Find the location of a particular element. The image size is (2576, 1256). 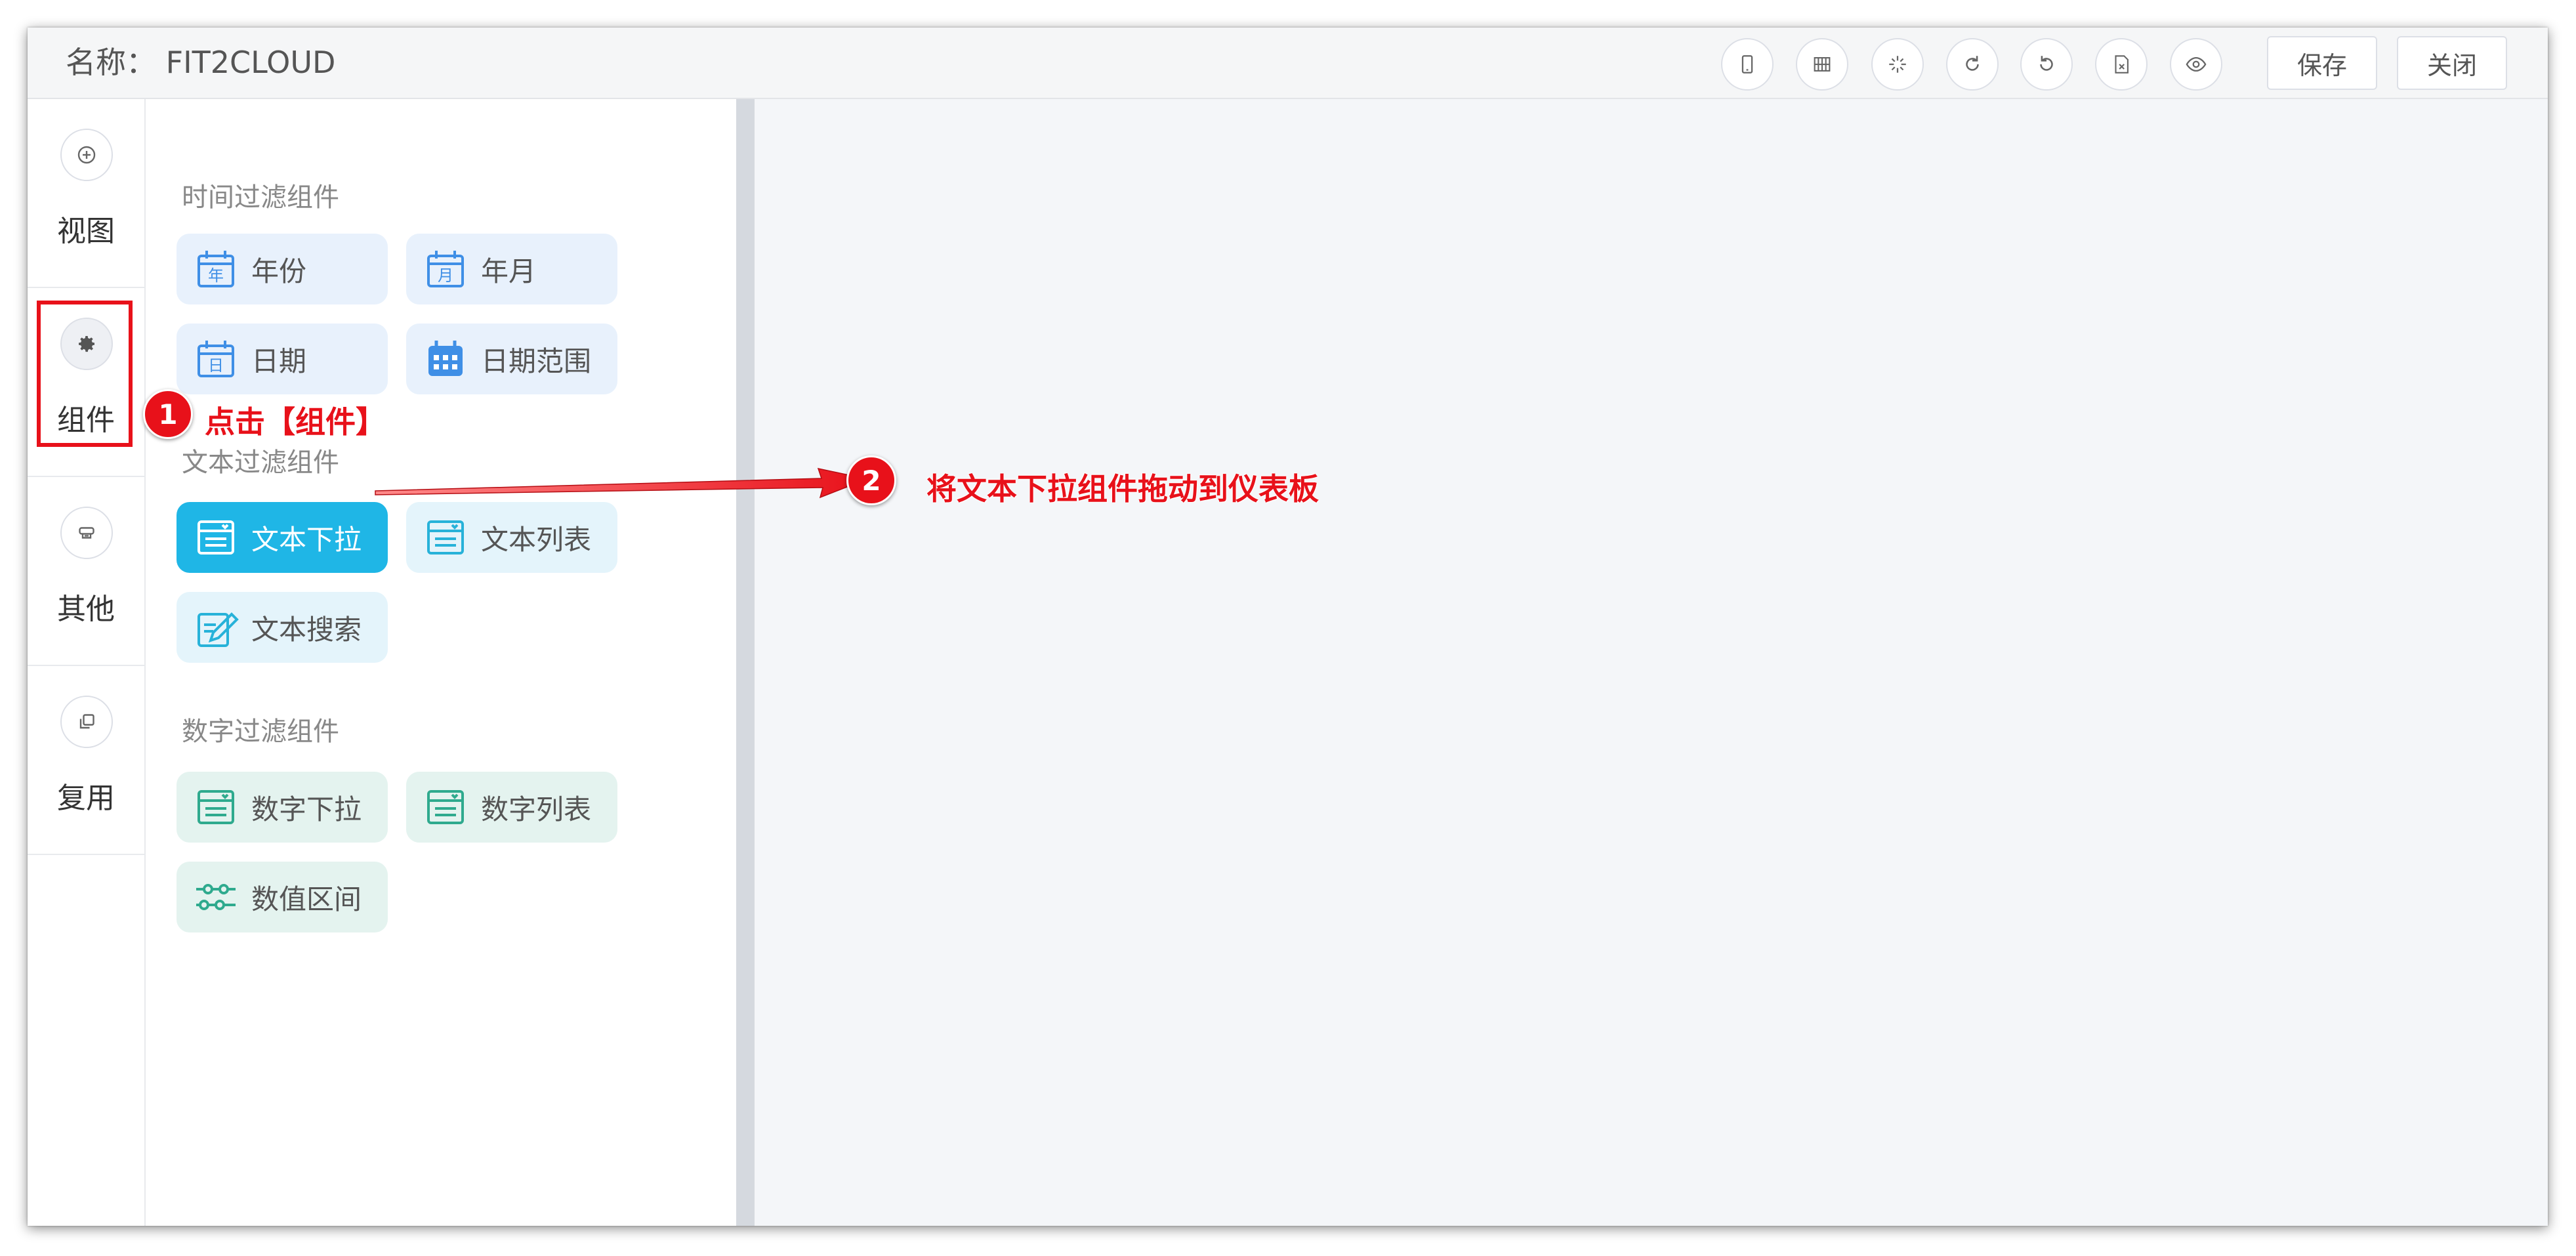

grid-icon is located at coordinates (1823, 64).